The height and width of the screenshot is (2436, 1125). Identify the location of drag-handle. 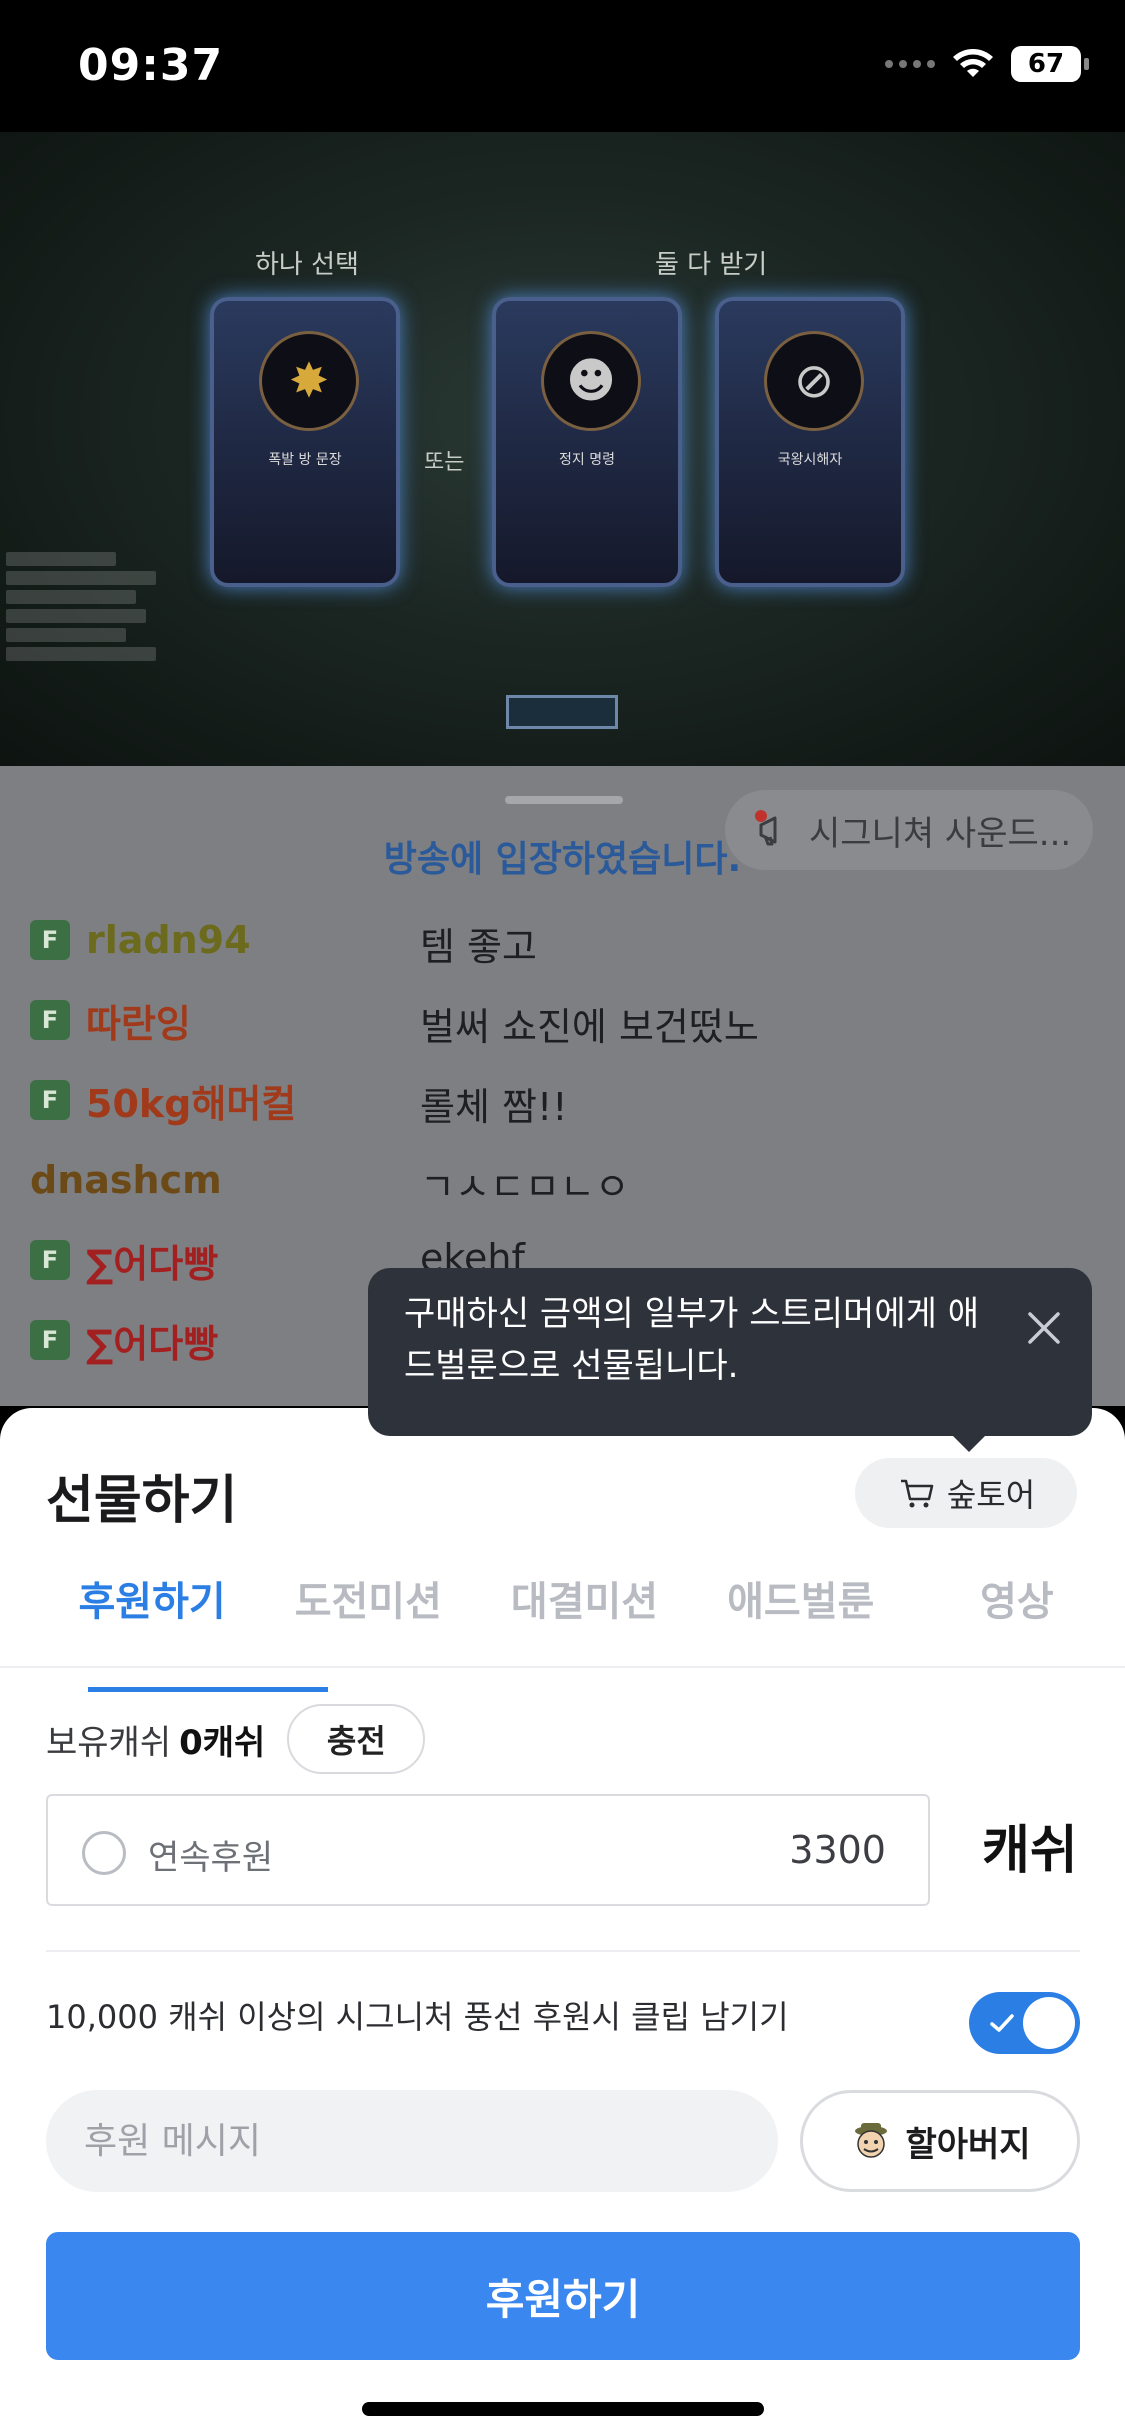
(564, 800).